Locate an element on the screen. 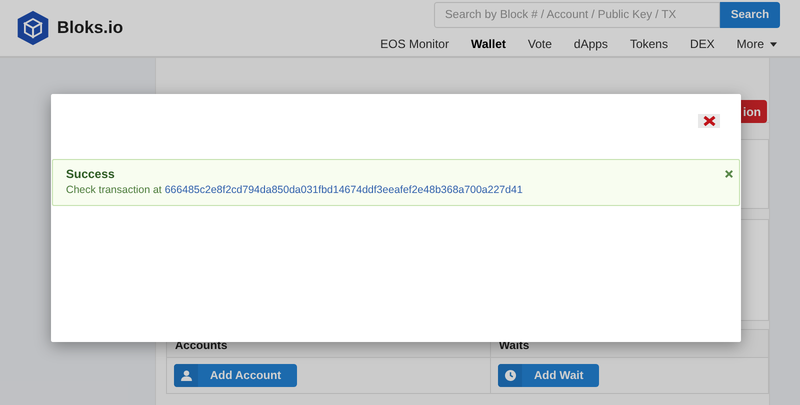 Image resolution: width=800 pixels, height=405 pixels. alert-title: Success is located at coordinates (91, 174).